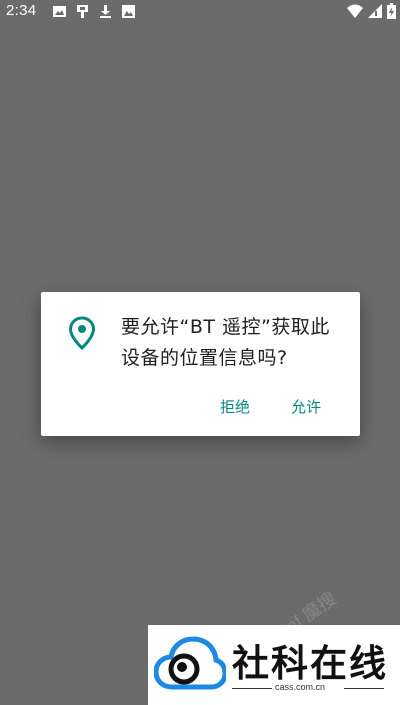 The image size is (400, 705). Describe the element at coordinates (82, 11) in the screenshot. I see `usb-icon` at that location.